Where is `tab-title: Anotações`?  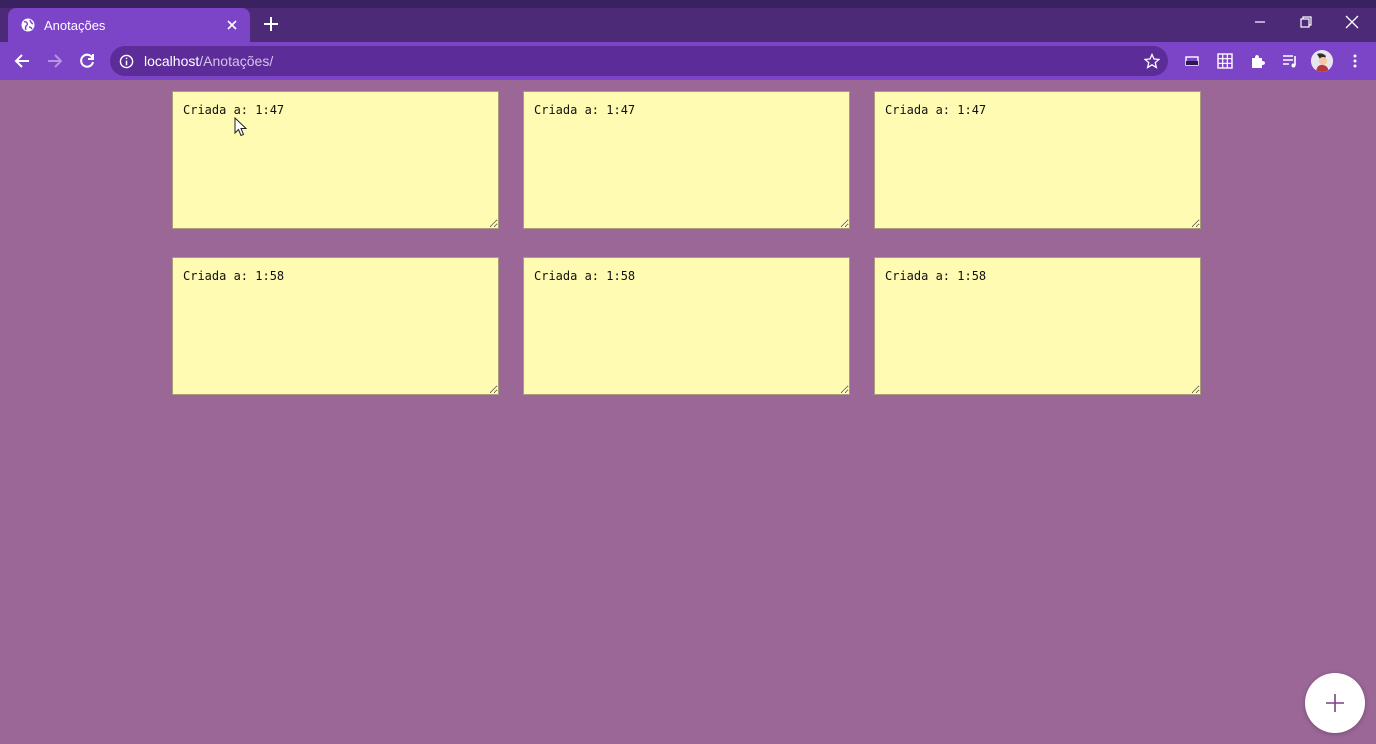
tab-title: Anotações is located at coordinates (75, 25).